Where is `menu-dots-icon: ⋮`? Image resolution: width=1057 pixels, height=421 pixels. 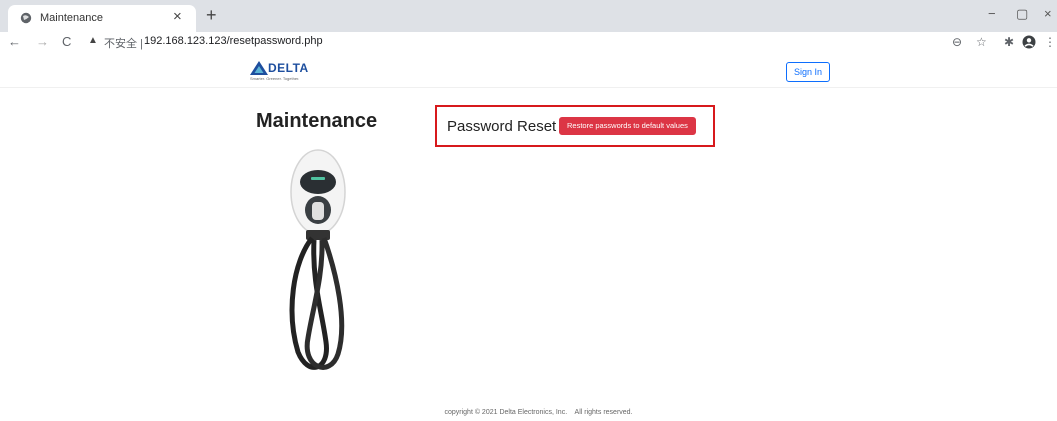 menu-dots-icon: ⋮ is located at coordinates (1050, 42).